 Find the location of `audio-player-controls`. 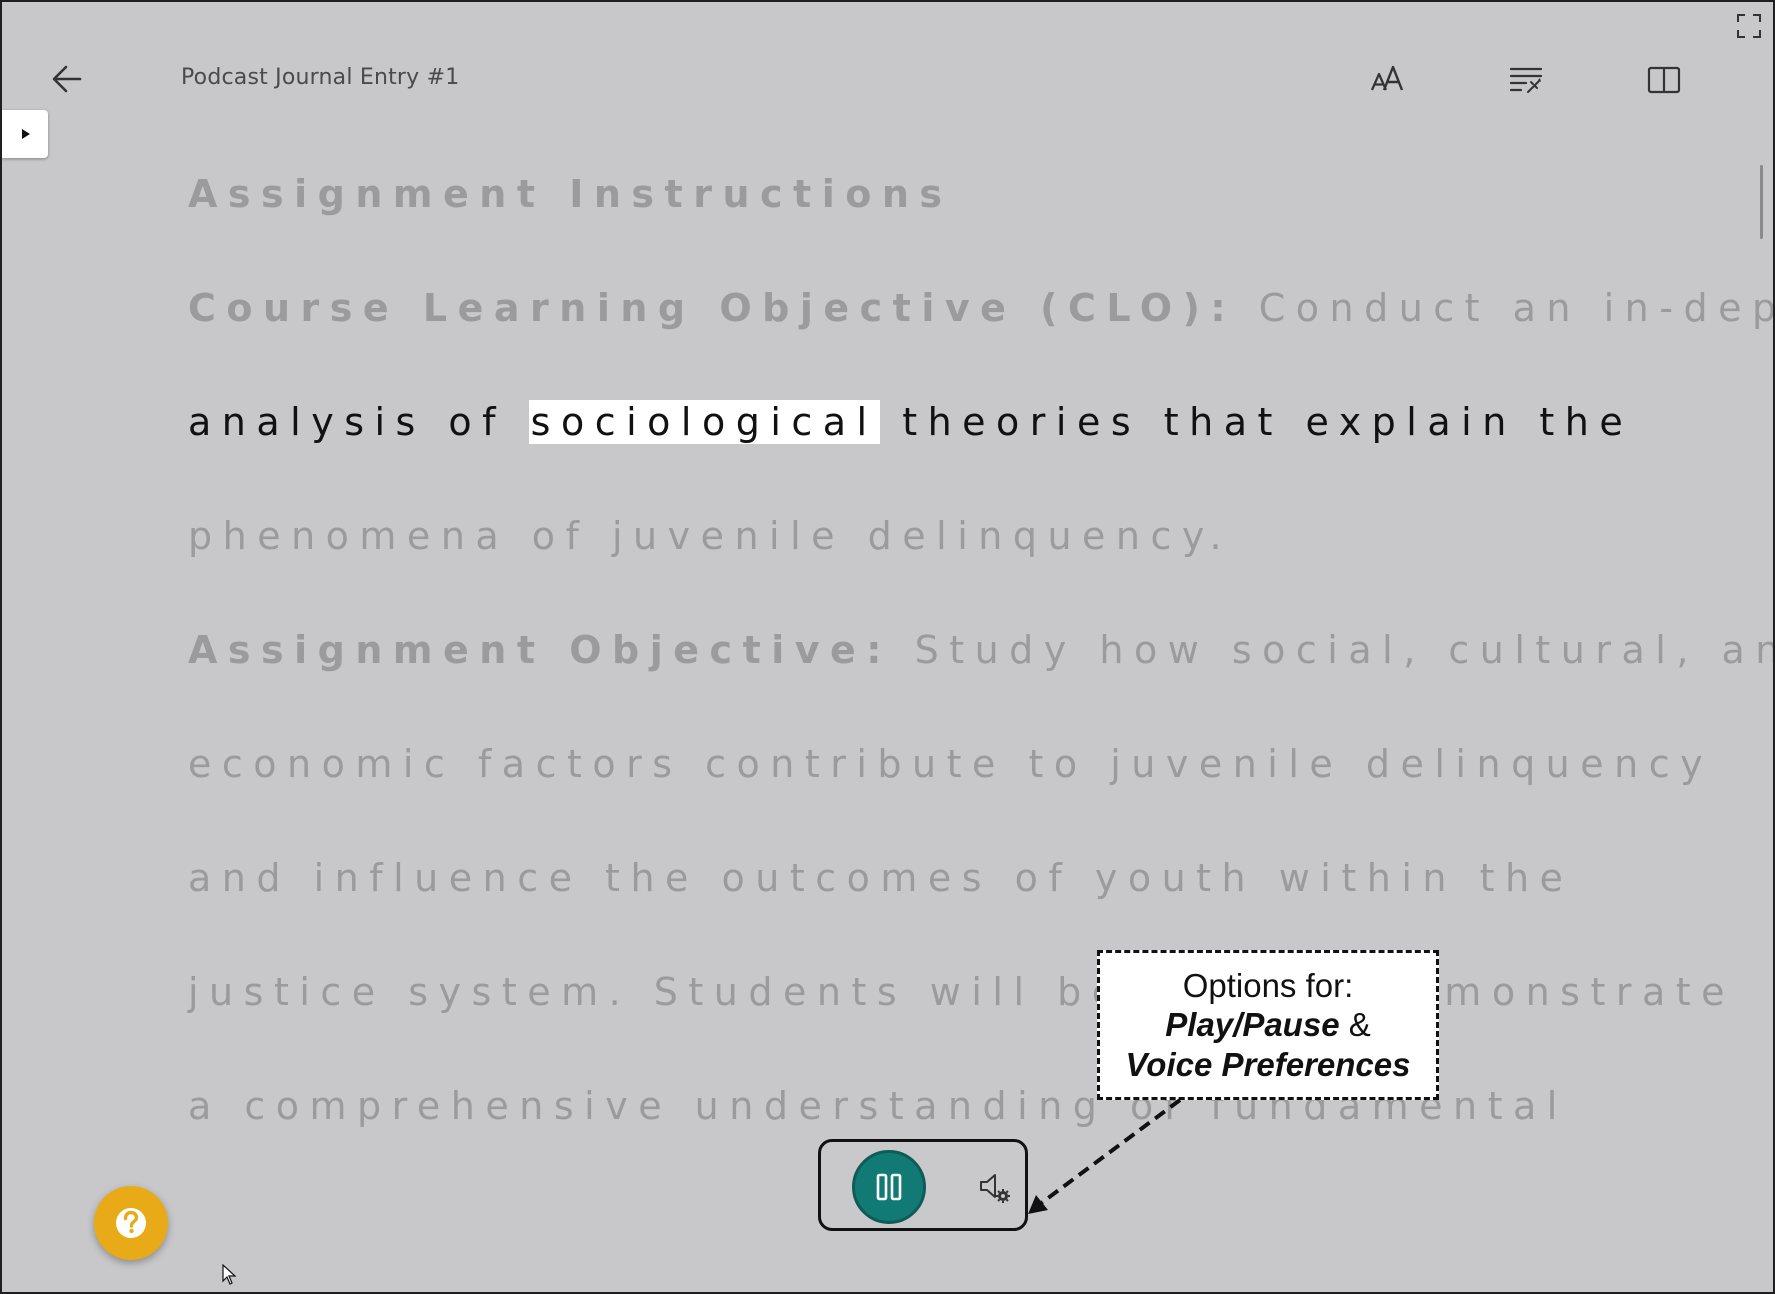

audio-player-controls is located at coordinates (923, 1185).